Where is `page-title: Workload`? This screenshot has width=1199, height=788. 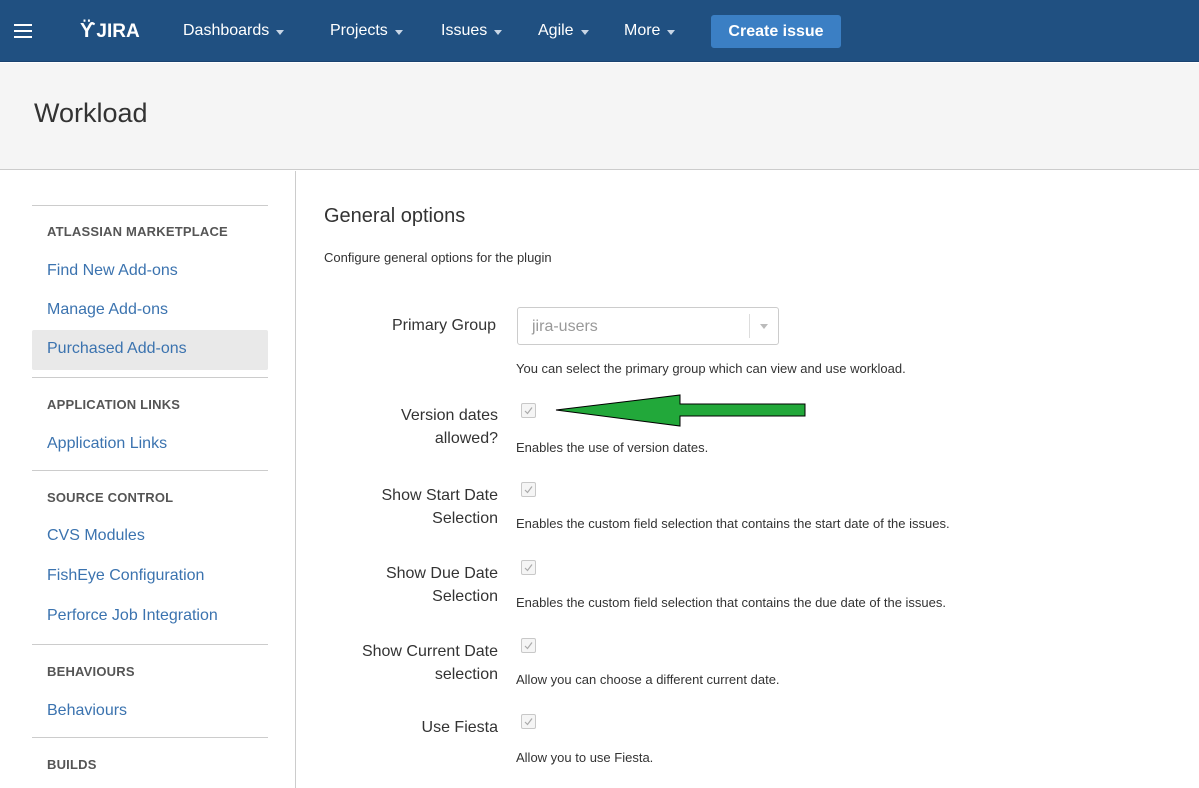 page-title: Workload is located at coordinates (91, 113).